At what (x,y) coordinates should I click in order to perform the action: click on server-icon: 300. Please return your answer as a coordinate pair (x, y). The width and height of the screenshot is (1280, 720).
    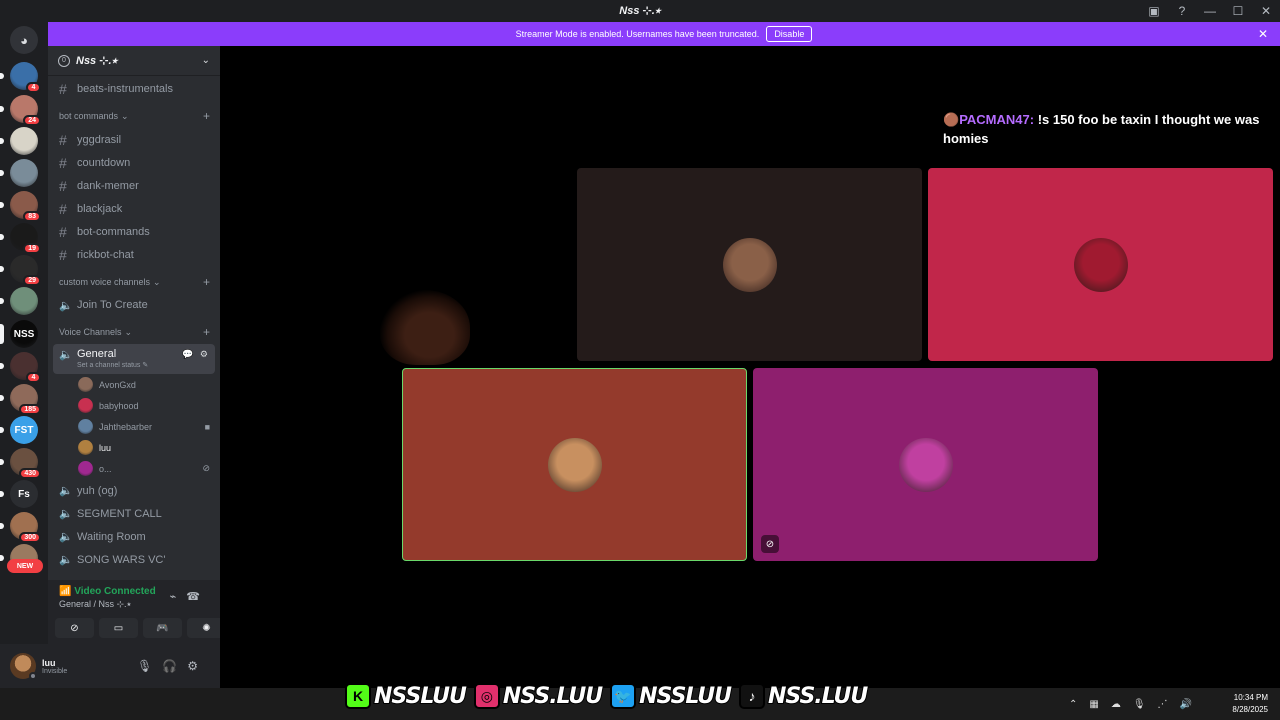
    Looking at the image, I should click on (20, 527).